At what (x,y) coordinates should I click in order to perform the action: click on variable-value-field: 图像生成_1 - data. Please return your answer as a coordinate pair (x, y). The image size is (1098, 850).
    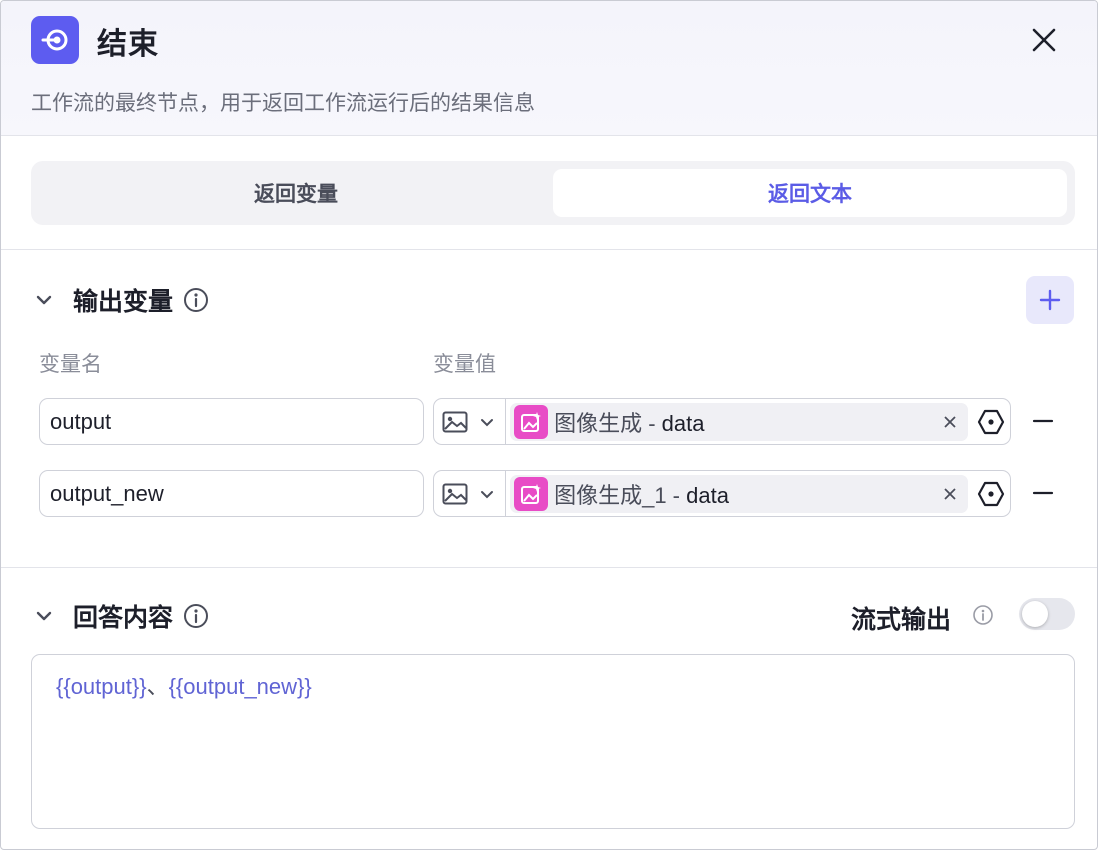
    Looking at the image, I should click on (722, 493).